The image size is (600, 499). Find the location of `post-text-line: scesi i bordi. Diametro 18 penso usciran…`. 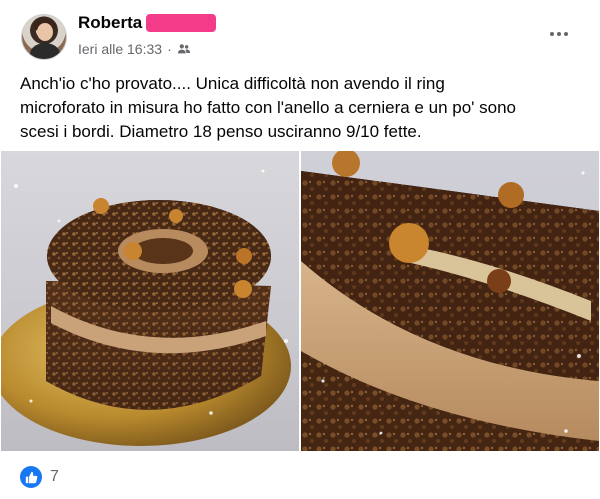

post-text-line: scesi i bordi. Diametro 18 penso usciran… is located at coordinates (221, 131).